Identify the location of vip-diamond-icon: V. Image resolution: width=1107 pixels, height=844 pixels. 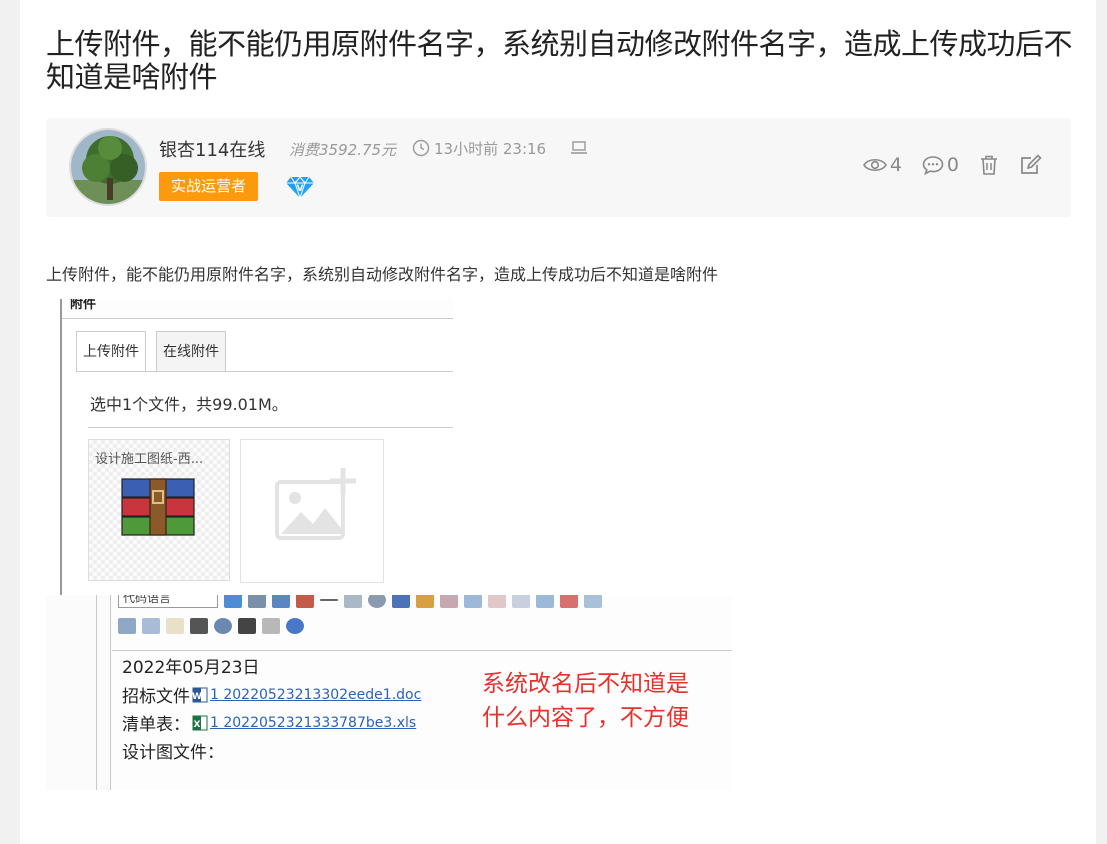
(300, 187).